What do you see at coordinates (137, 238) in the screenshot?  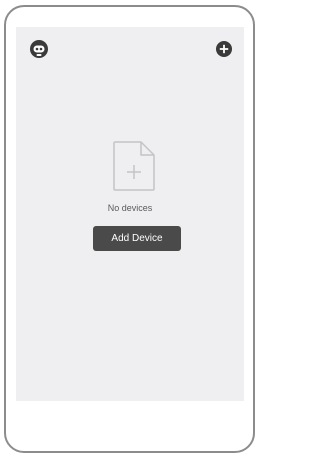 I see `add-device-button: Add Device` at bounding box center [137, 238].